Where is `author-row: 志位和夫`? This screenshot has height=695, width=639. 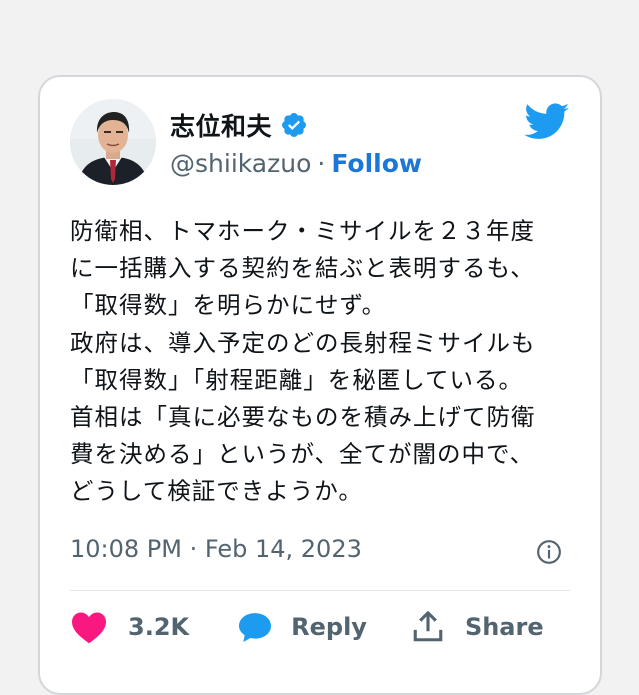 author-row: 志位和夫 is located at coordinates (239, 125).